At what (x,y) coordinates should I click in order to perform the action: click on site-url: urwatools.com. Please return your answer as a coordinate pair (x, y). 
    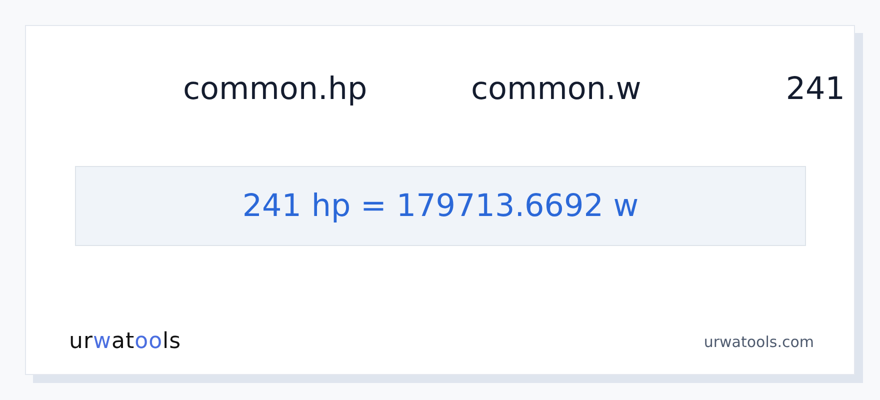
    Looking at the image, I should click on (759, 341).